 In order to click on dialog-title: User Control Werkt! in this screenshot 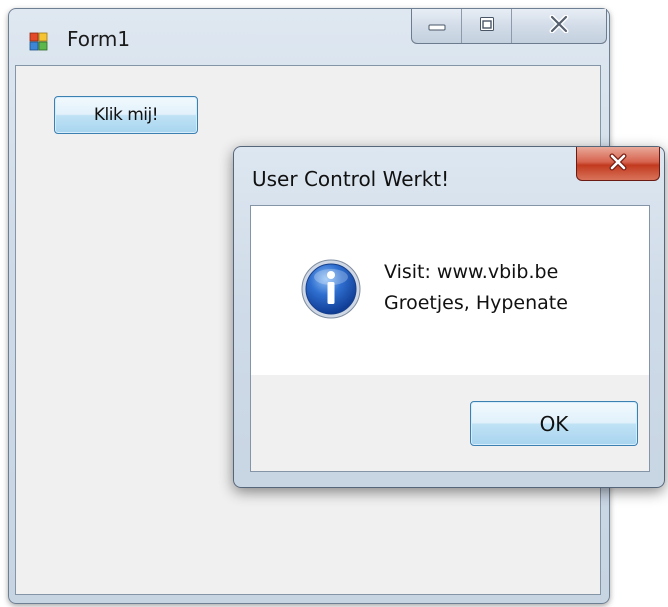, I will do `click(351, 179)`.